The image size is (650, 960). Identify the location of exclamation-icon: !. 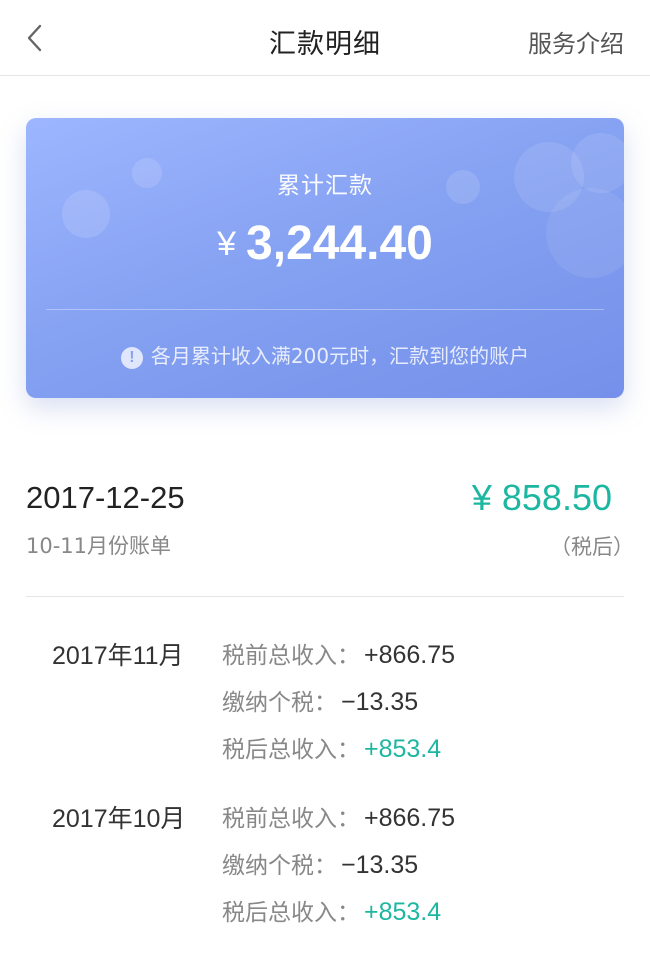
(131, 358).